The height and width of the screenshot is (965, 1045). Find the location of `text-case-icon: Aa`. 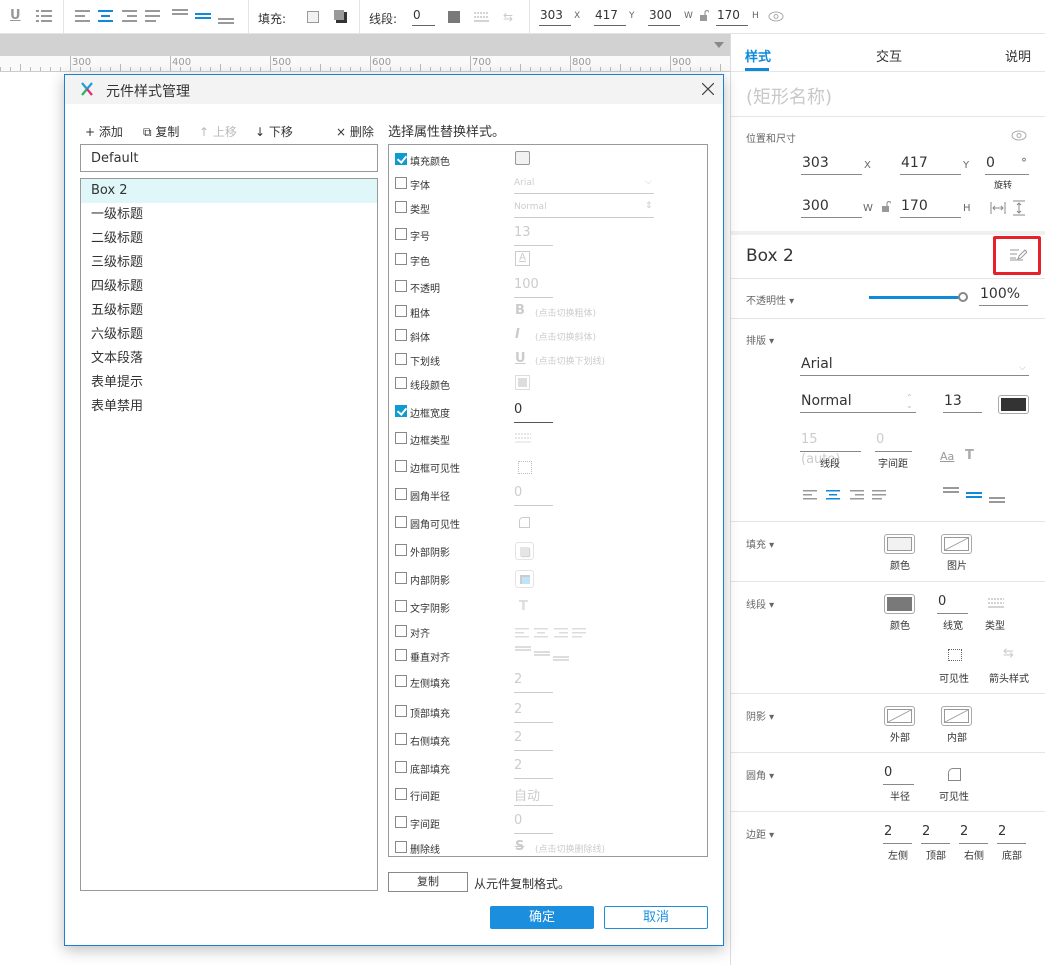

text-case-icon: Aa is located at coordinates (947, 456).